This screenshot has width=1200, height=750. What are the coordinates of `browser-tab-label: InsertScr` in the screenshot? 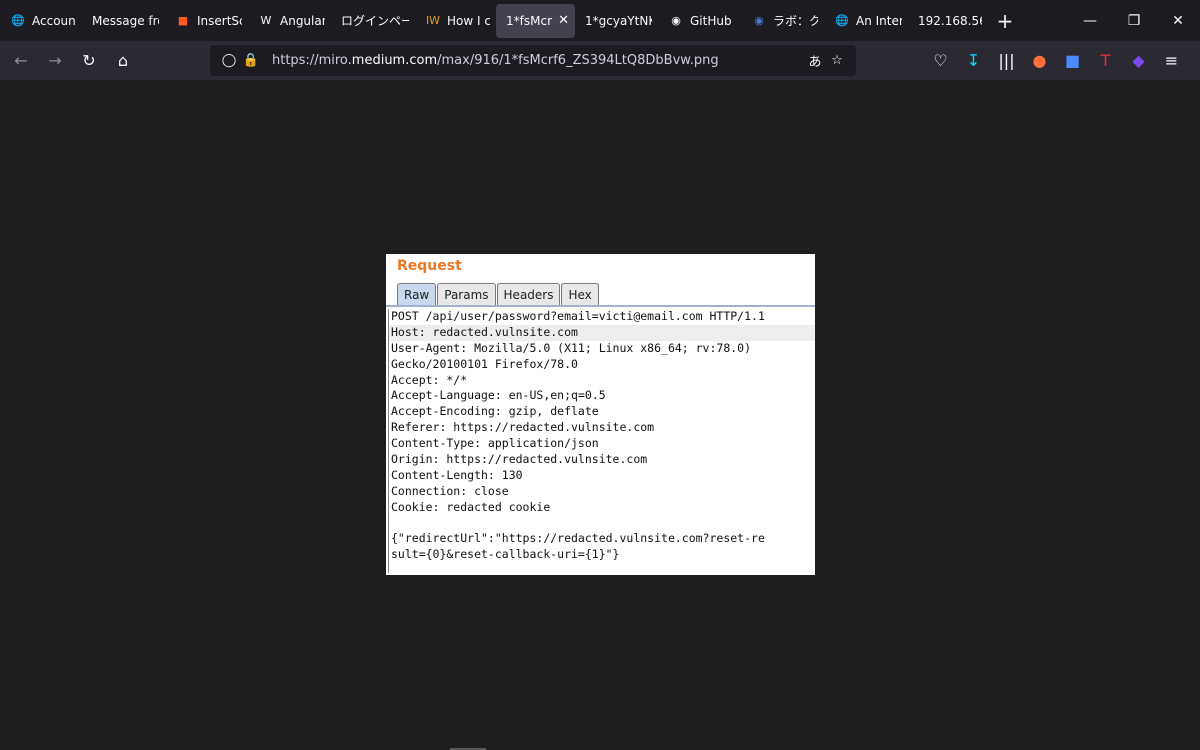 It's located at (219, 20).